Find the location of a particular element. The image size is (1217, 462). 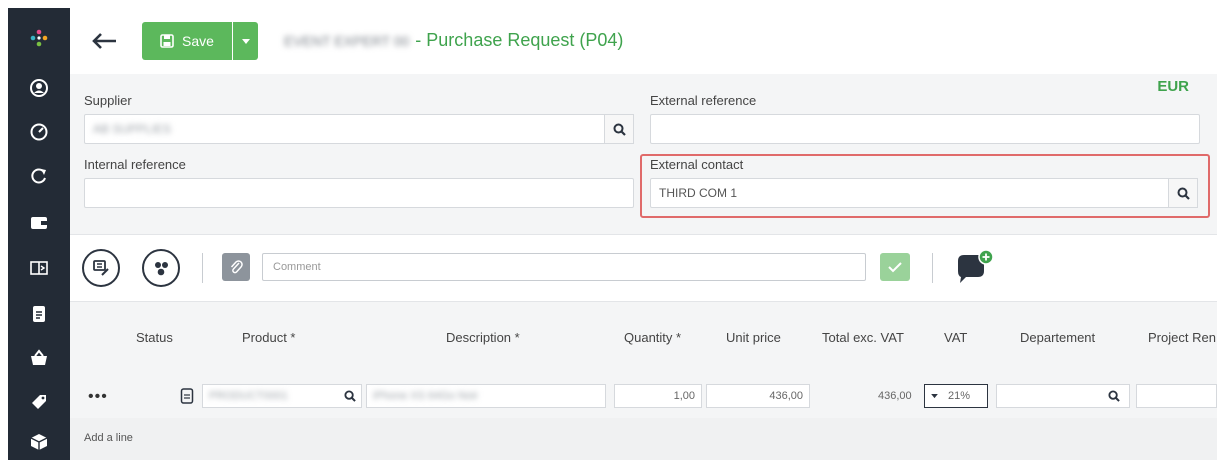

description-field: iPhone XS 64Go Noir is located at coordinates (486, 396).